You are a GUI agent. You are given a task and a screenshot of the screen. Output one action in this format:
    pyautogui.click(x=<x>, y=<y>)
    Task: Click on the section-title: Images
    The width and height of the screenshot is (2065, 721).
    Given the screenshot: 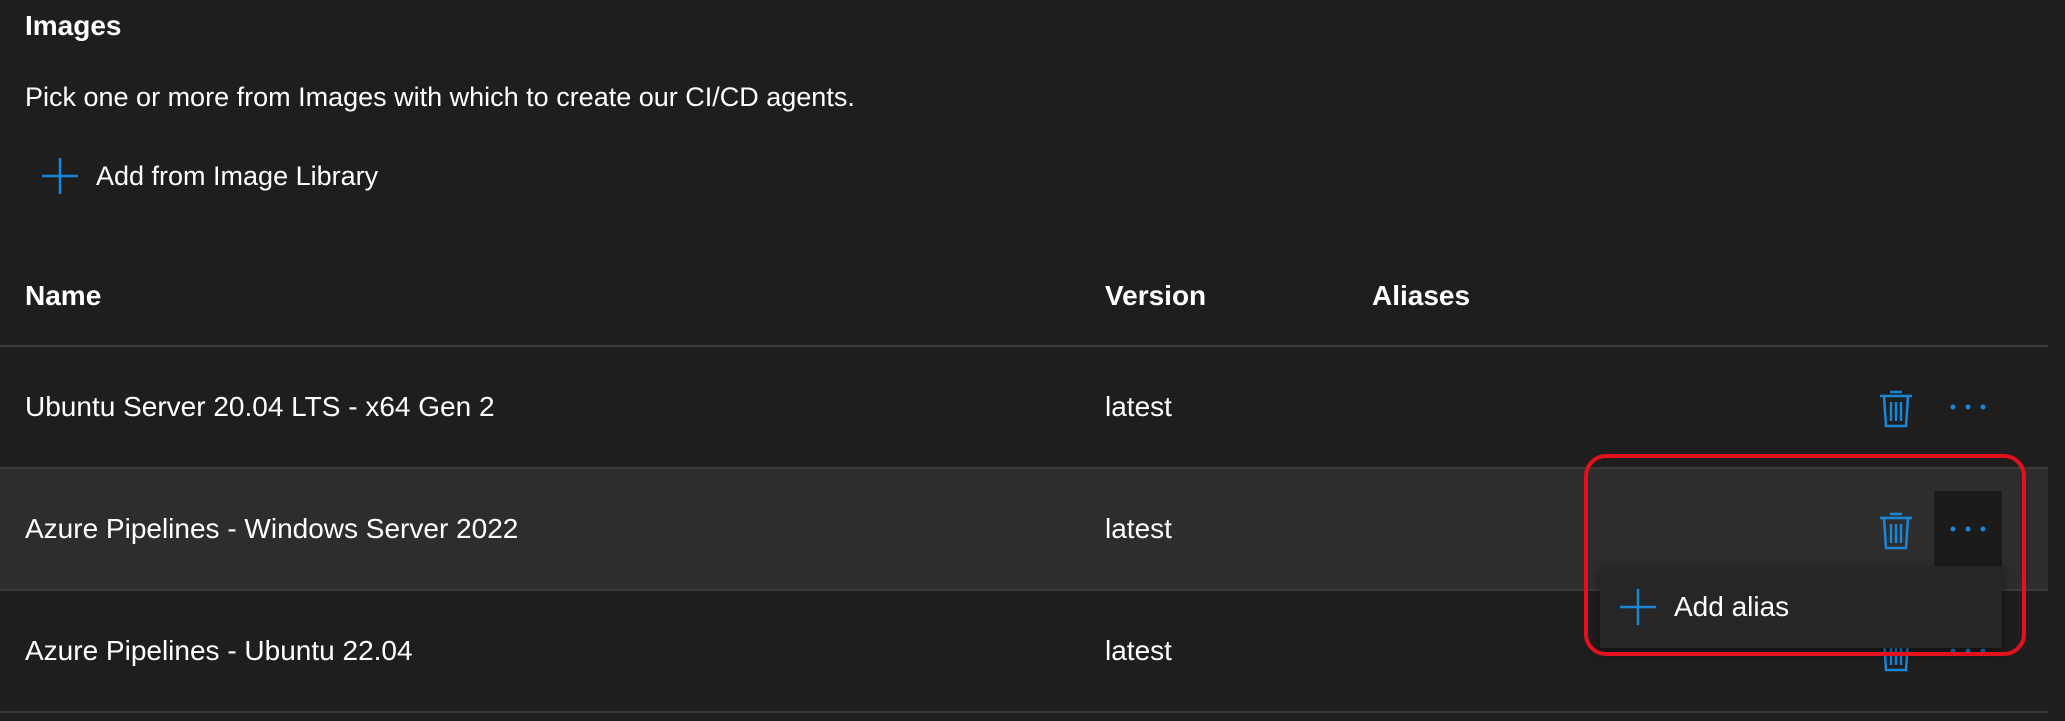 What is the action you would take?
    pyautogui.click(x=73, y=25)
    